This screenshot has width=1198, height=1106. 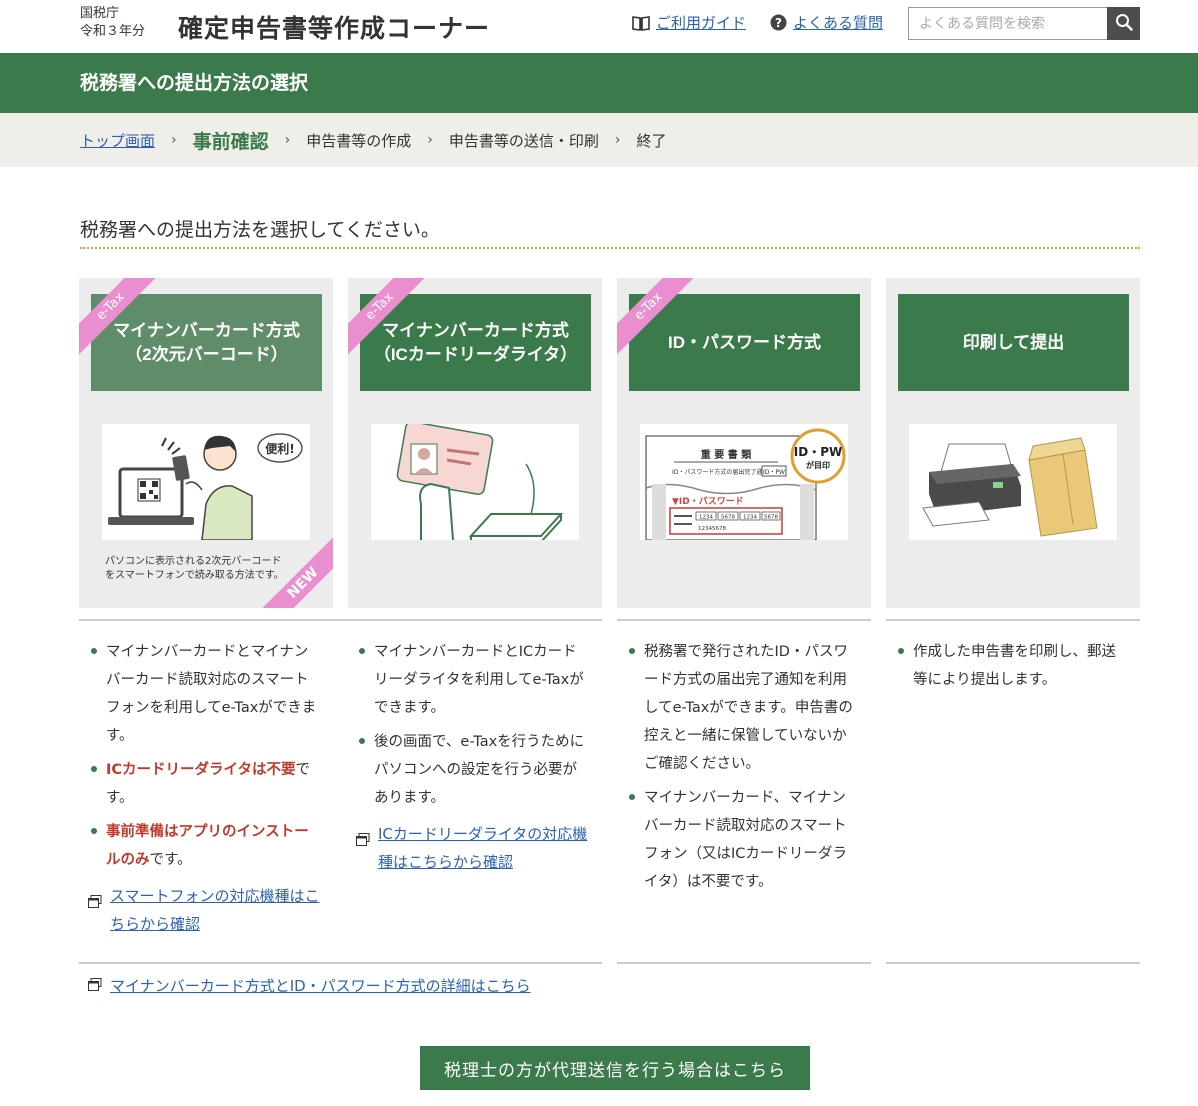 I want to click on qr-caption-line2: をスマートフォンで読み取る方法です。, so click(x=194, y=575).